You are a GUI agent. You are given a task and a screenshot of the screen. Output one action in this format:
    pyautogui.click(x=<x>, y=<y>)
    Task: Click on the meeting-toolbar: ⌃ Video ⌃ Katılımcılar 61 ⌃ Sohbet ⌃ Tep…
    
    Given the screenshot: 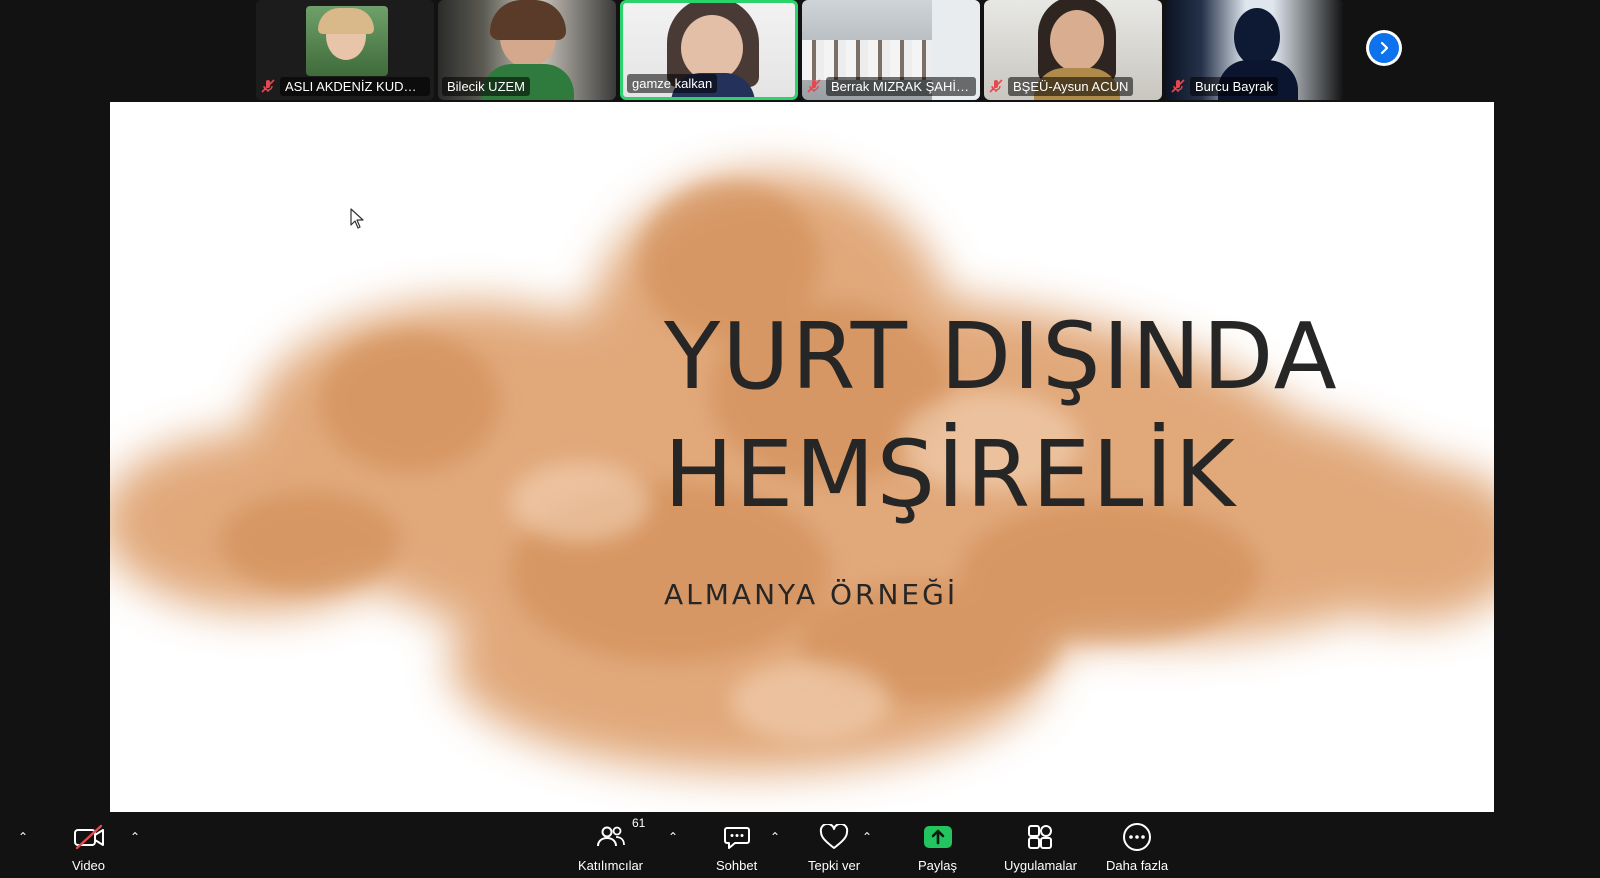 What is the action you would take?
    pyautogui.click(x=800, y=845)
    